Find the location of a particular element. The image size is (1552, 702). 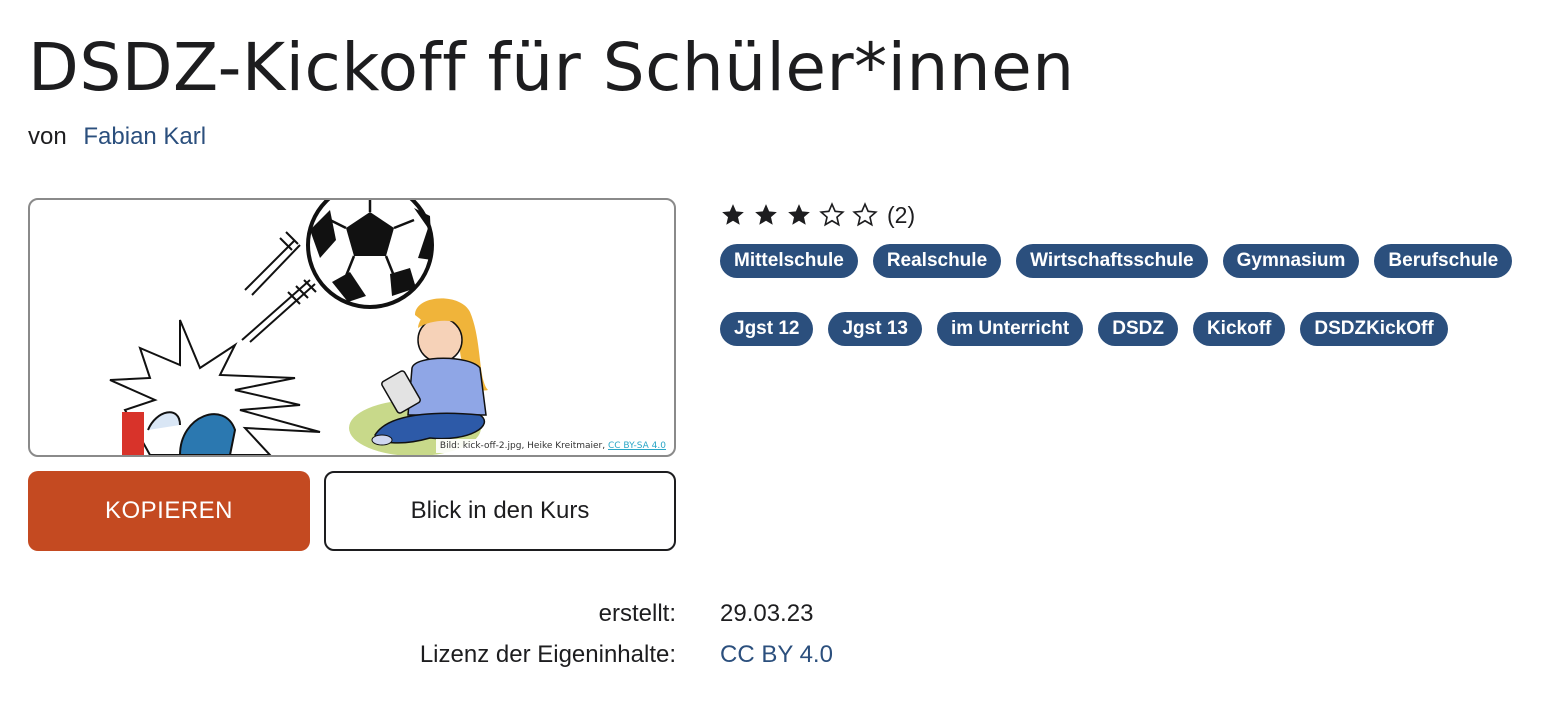

byline: von Fabian Karl is located at coordinates (117, 137).